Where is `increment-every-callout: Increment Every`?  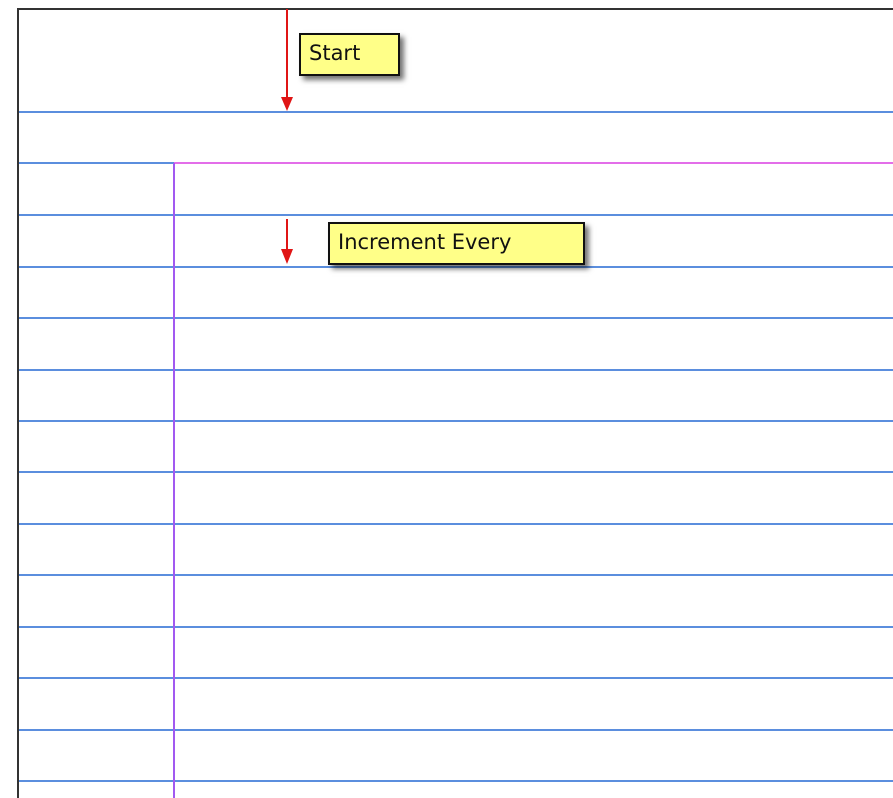
increment-every-callout: Increment Every is located at coordinates (456, 243).